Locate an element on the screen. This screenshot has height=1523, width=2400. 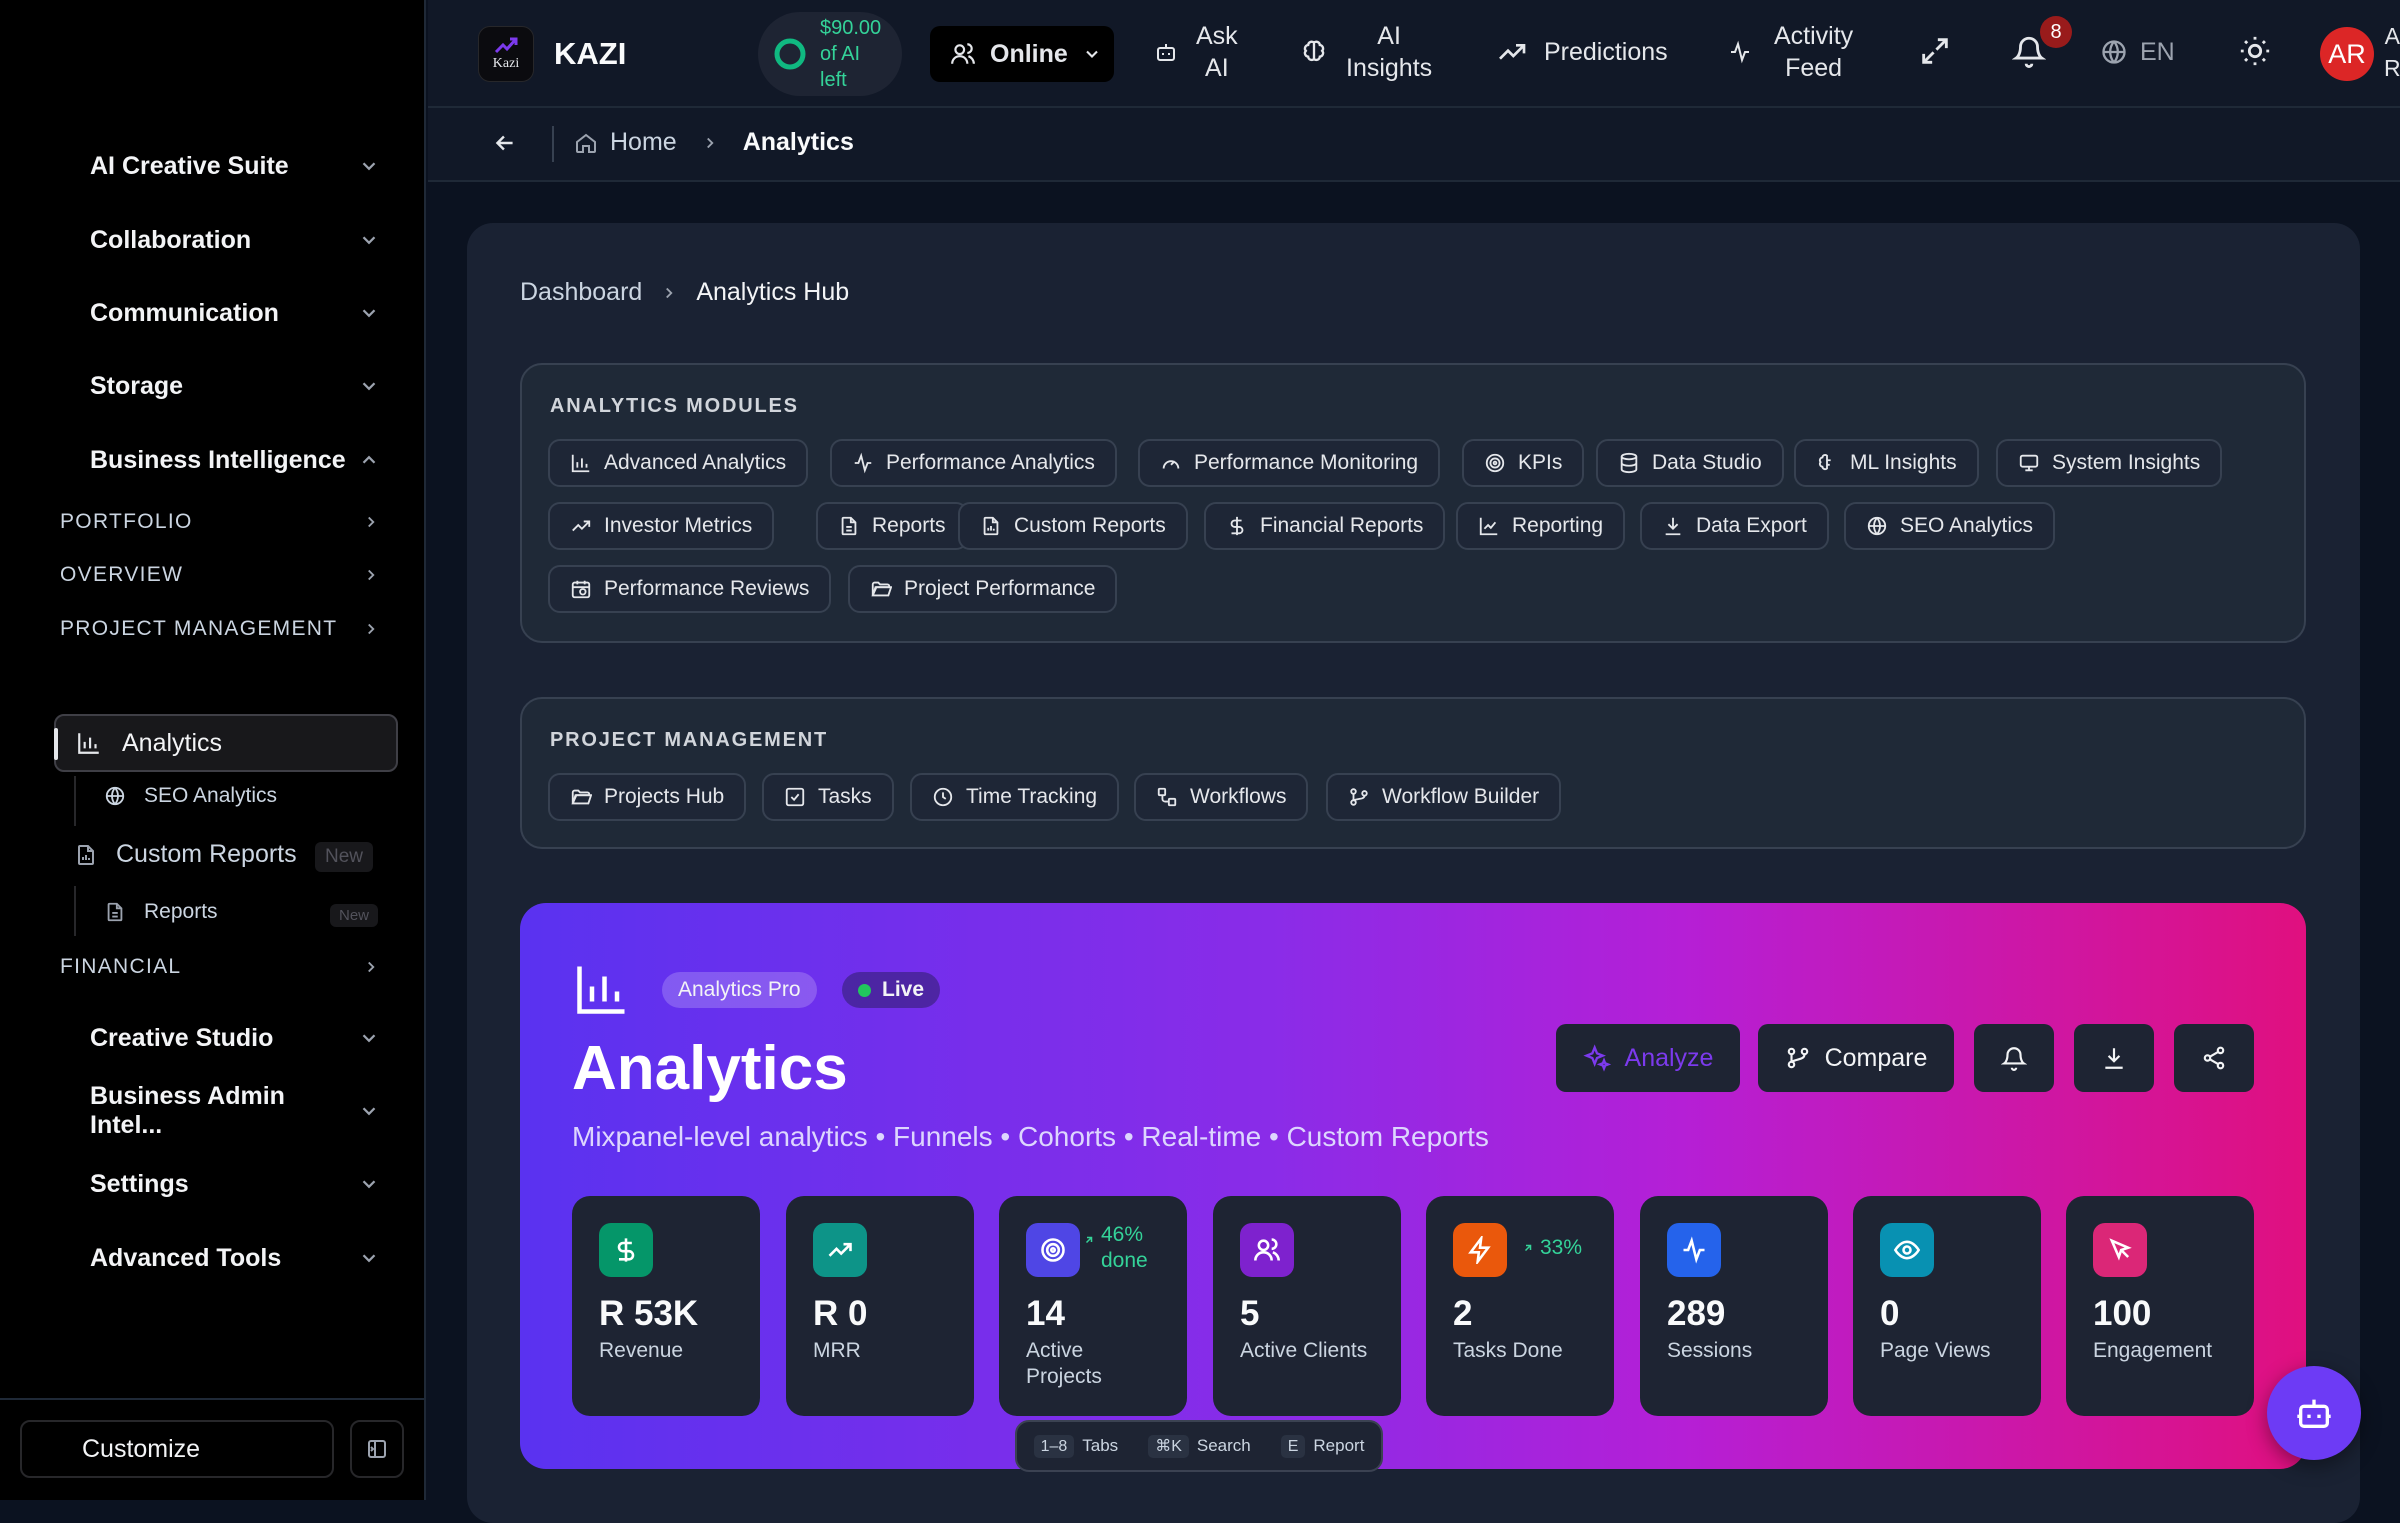
ai-insights-button: AI Insights is located at coordinates (1366, 52).